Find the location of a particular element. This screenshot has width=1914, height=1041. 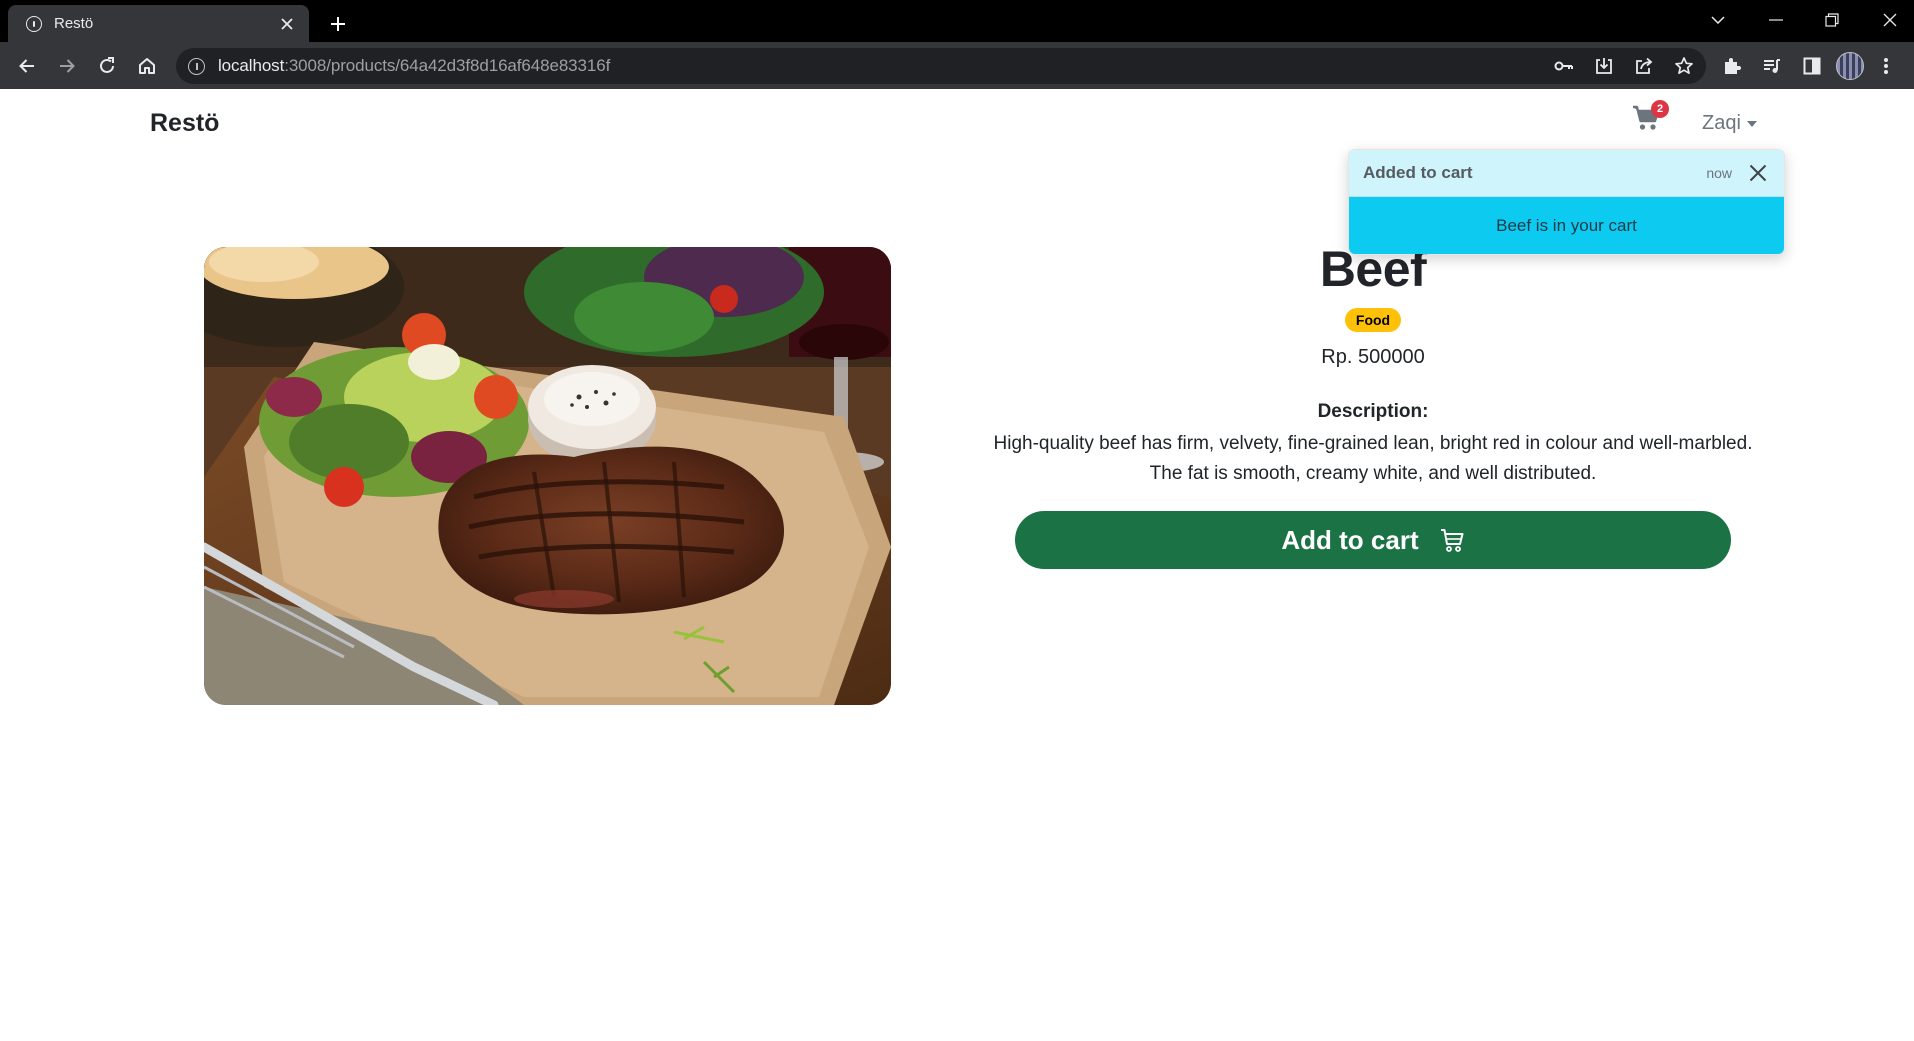

browser-tab: Restö is located at coordinates (158, 23).